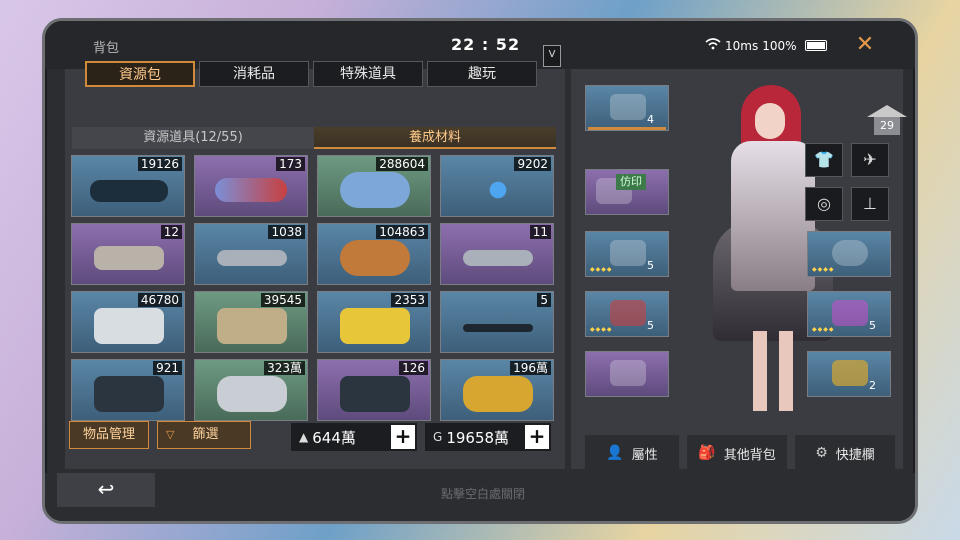 The height and width of the screenshot is (540, 960). Describe the element at coordinates (497, 254) in the screenshot. I see `item-slot: 11` at that location.